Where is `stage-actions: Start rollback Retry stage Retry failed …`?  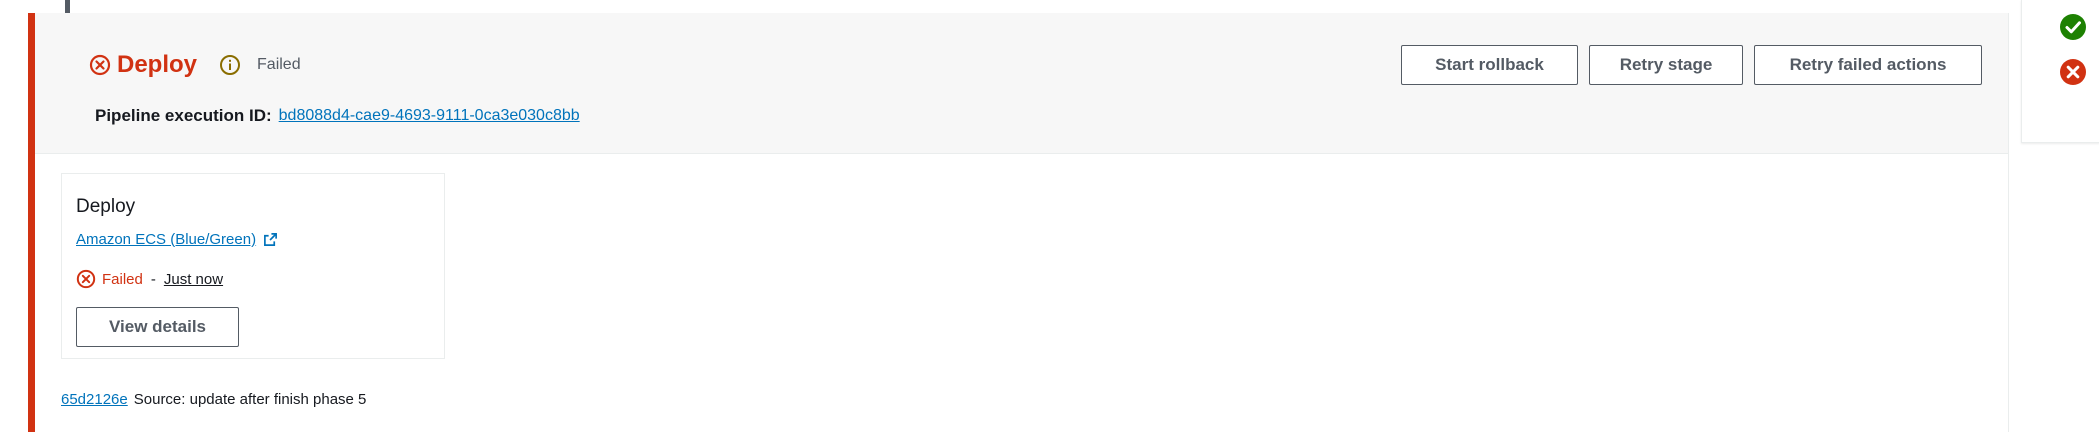
stage-actions: Start rollback Retry stage Retry failed … is located at coordinates (1691, 65).